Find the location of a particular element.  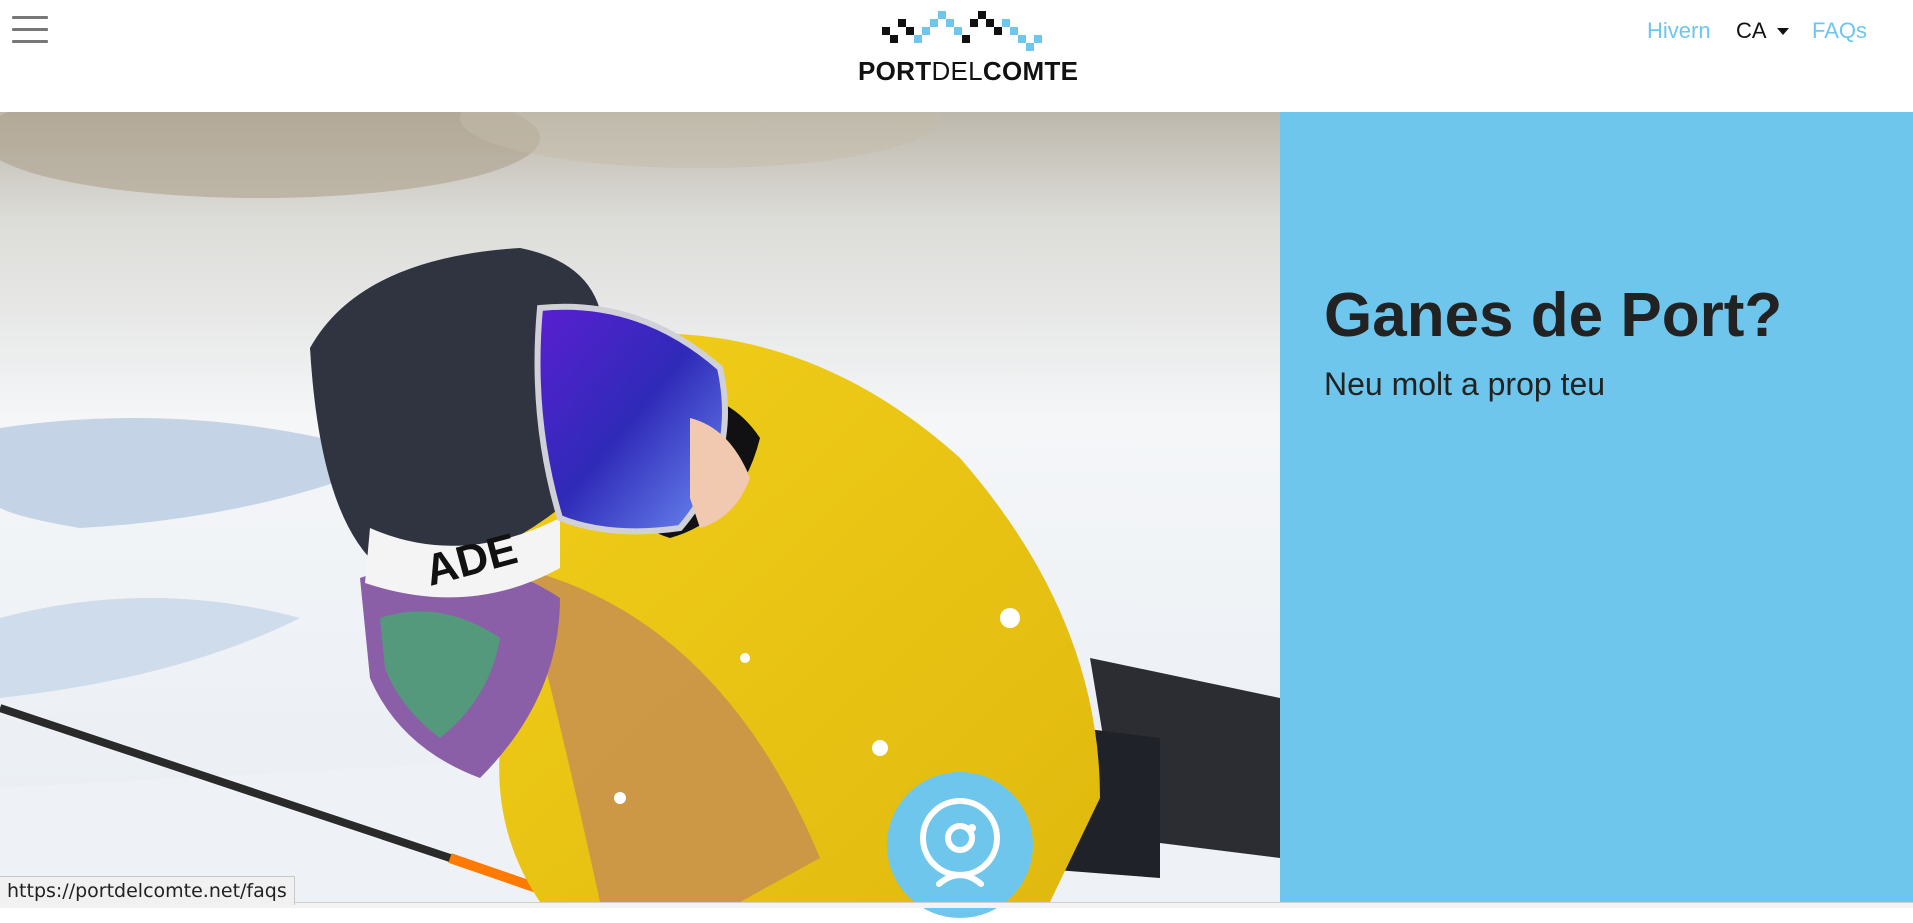

logo-part-port: PORT is located at coordinates (895, 71).